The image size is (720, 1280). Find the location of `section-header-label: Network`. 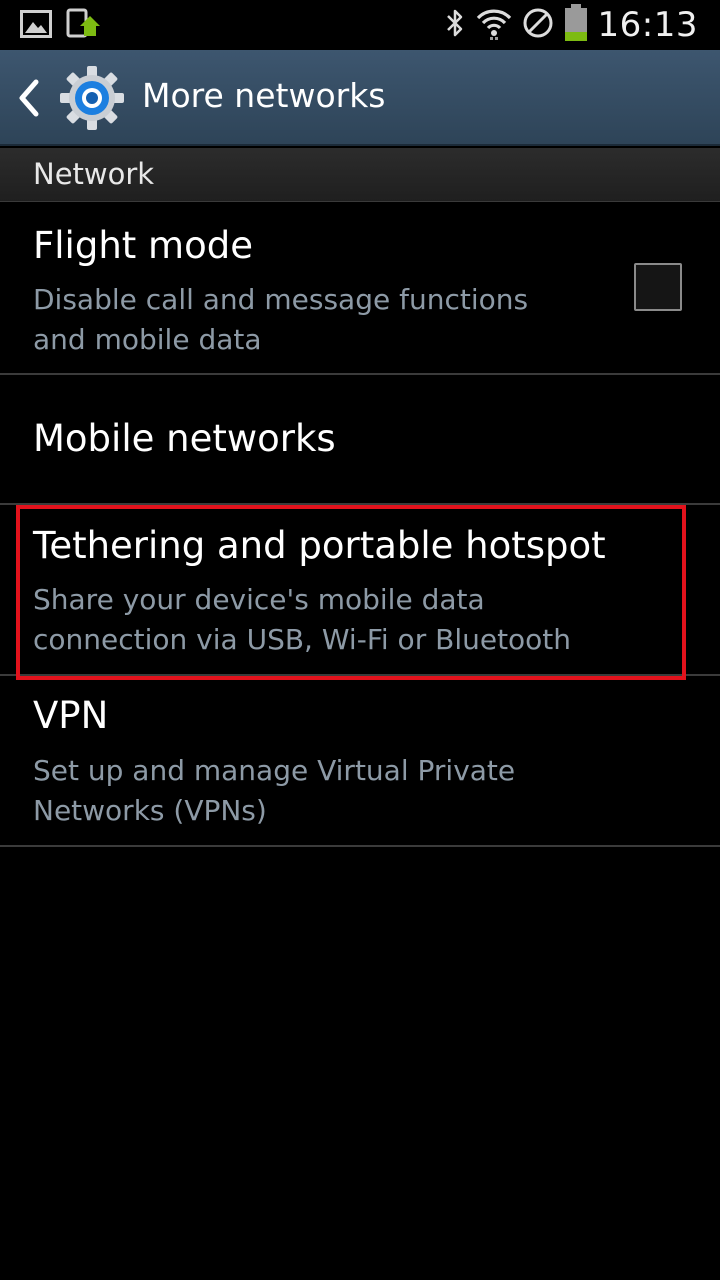

section-header-label: Network is located at coordinates (94, 174).